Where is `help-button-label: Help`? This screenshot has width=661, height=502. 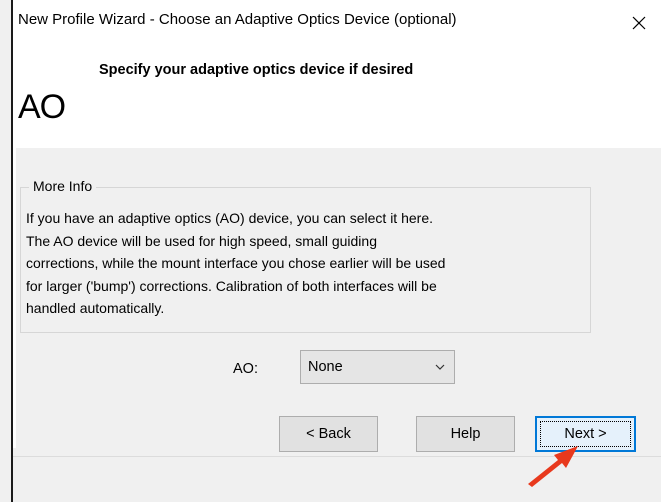 help-button-label: Help is located at coordinates (465, 434).